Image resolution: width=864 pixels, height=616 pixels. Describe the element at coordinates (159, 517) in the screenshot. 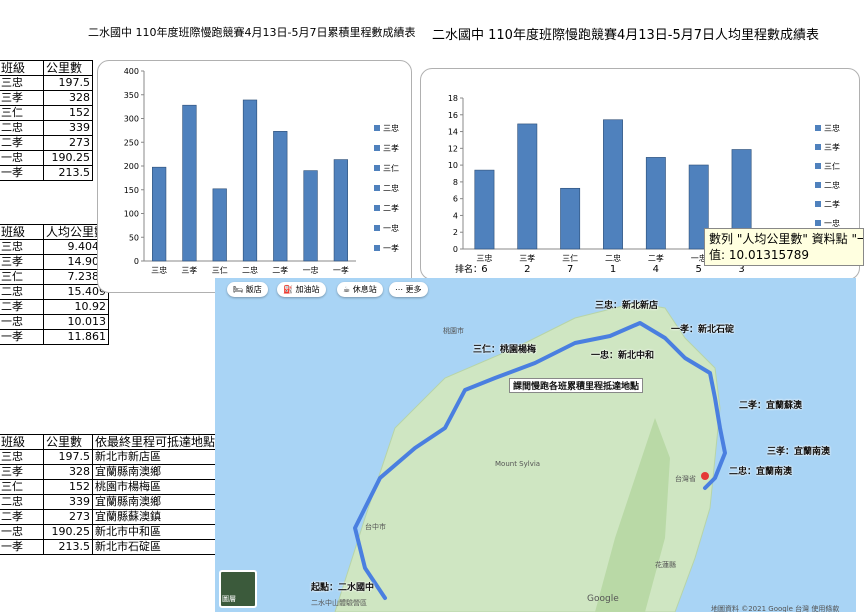

I see `table-cell: 宜蘭縣蘇澳鎮` at that location.